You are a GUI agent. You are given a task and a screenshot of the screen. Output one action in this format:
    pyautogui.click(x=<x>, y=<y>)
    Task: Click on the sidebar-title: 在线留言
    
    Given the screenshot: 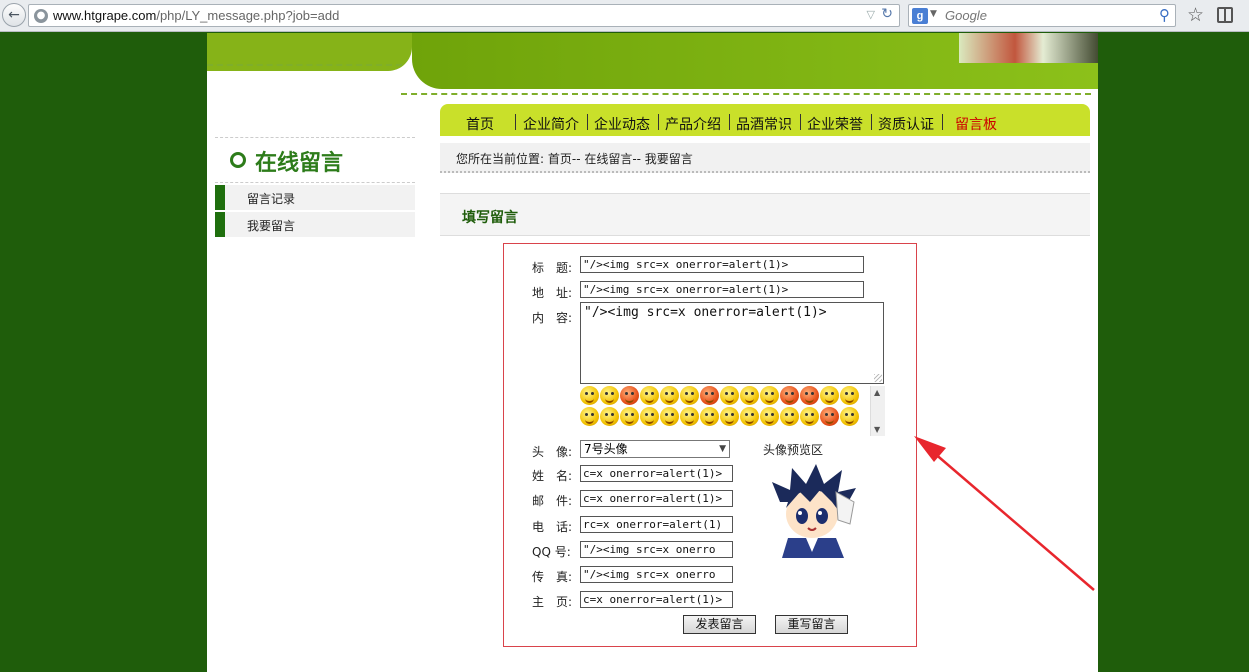 What is the action you would take?
    pyautogui.click(x=299, y=163)
    